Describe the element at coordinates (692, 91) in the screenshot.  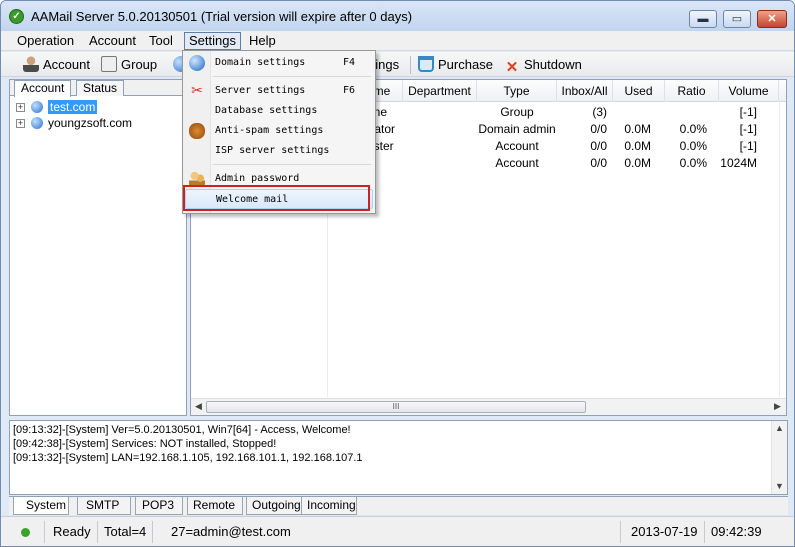
I see `column-header-ratio: Ratio` at that location.